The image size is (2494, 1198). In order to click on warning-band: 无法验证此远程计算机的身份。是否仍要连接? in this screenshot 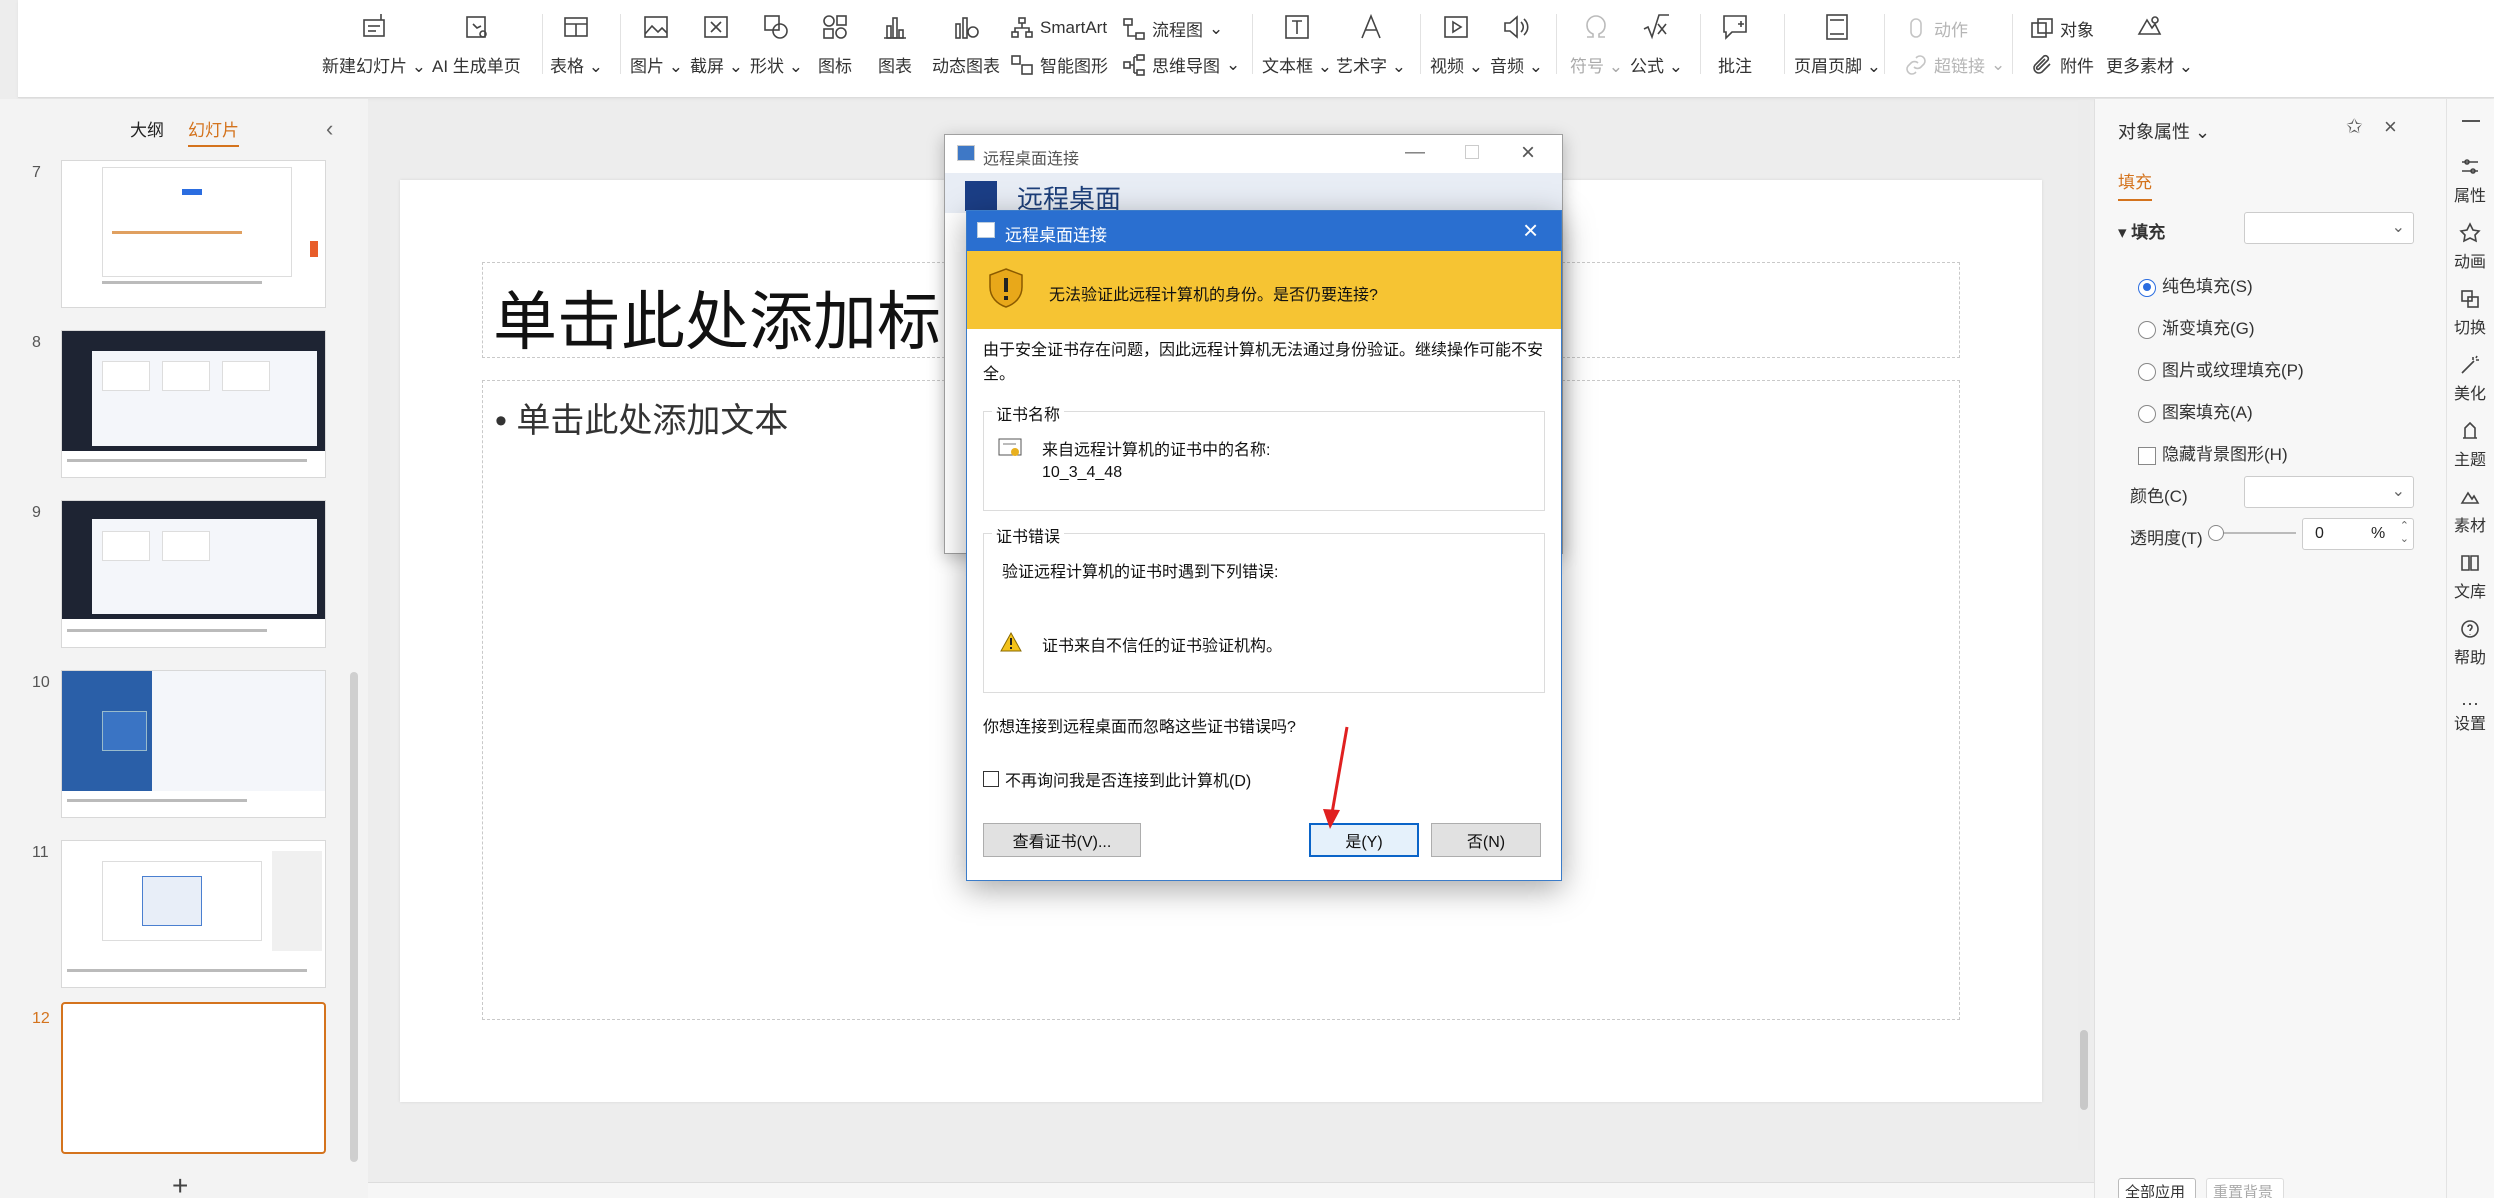, I will do `click(1264, 290)`.